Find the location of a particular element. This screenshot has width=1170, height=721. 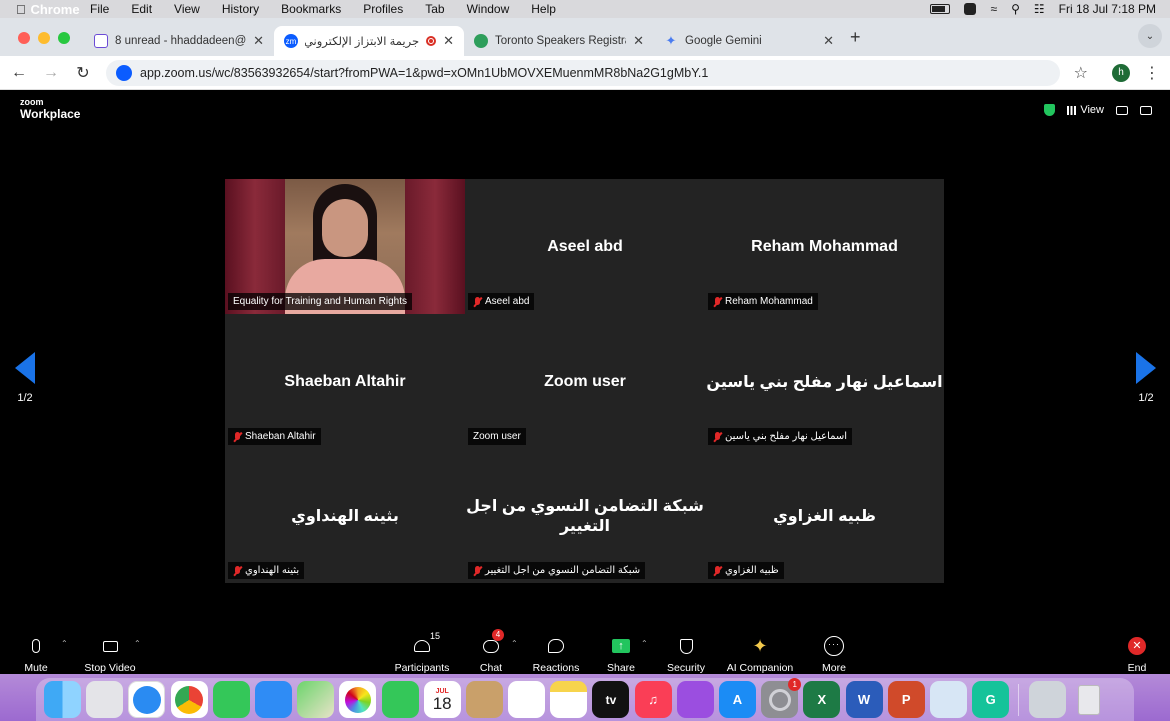

grammarly-app-icon: G is located at coordinates (991, 699).